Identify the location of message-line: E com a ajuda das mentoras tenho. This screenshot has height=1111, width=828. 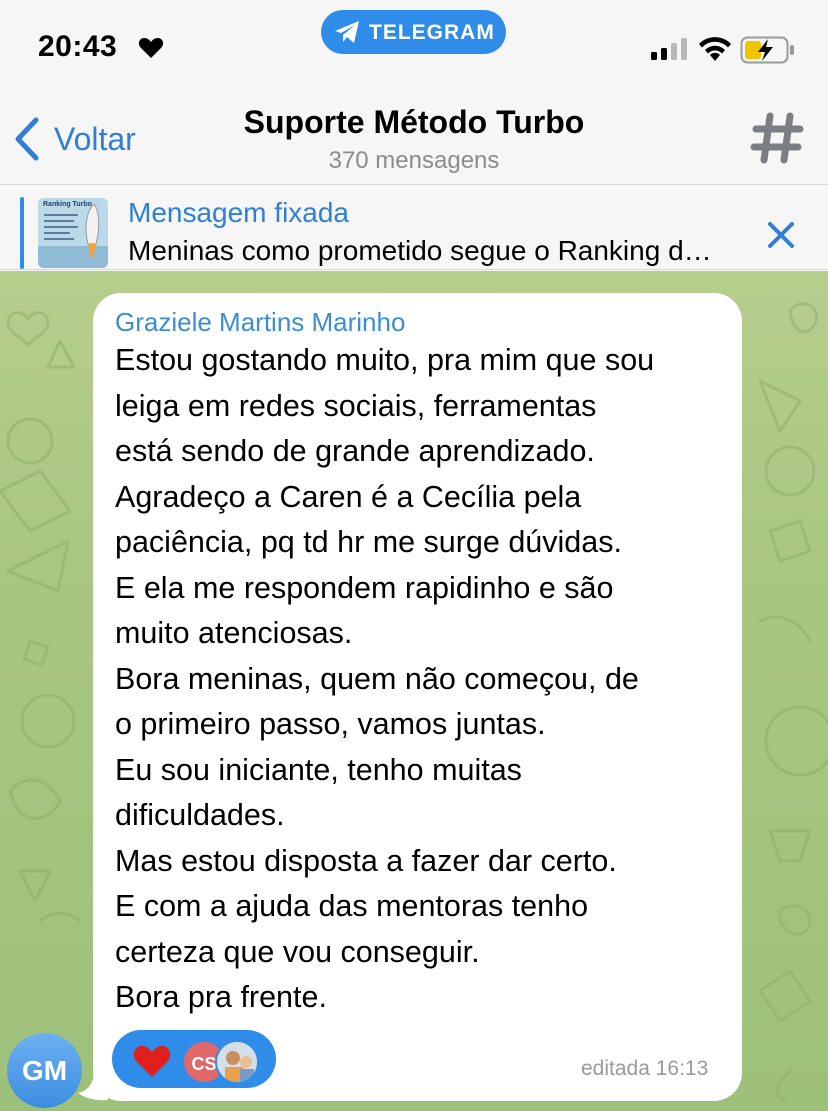
(352, 906).